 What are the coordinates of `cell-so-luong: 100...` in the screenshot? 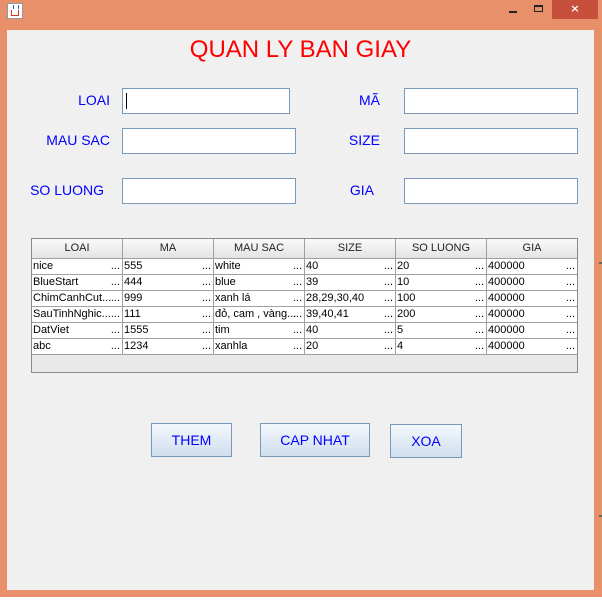 It's located at (441, 298).